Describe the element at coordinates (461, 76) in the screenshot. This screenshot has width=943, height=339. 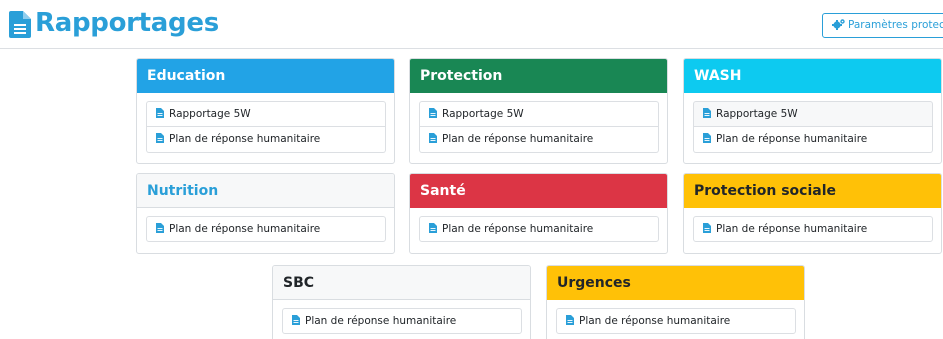
I see `card-protection-title: Protection` at that location.